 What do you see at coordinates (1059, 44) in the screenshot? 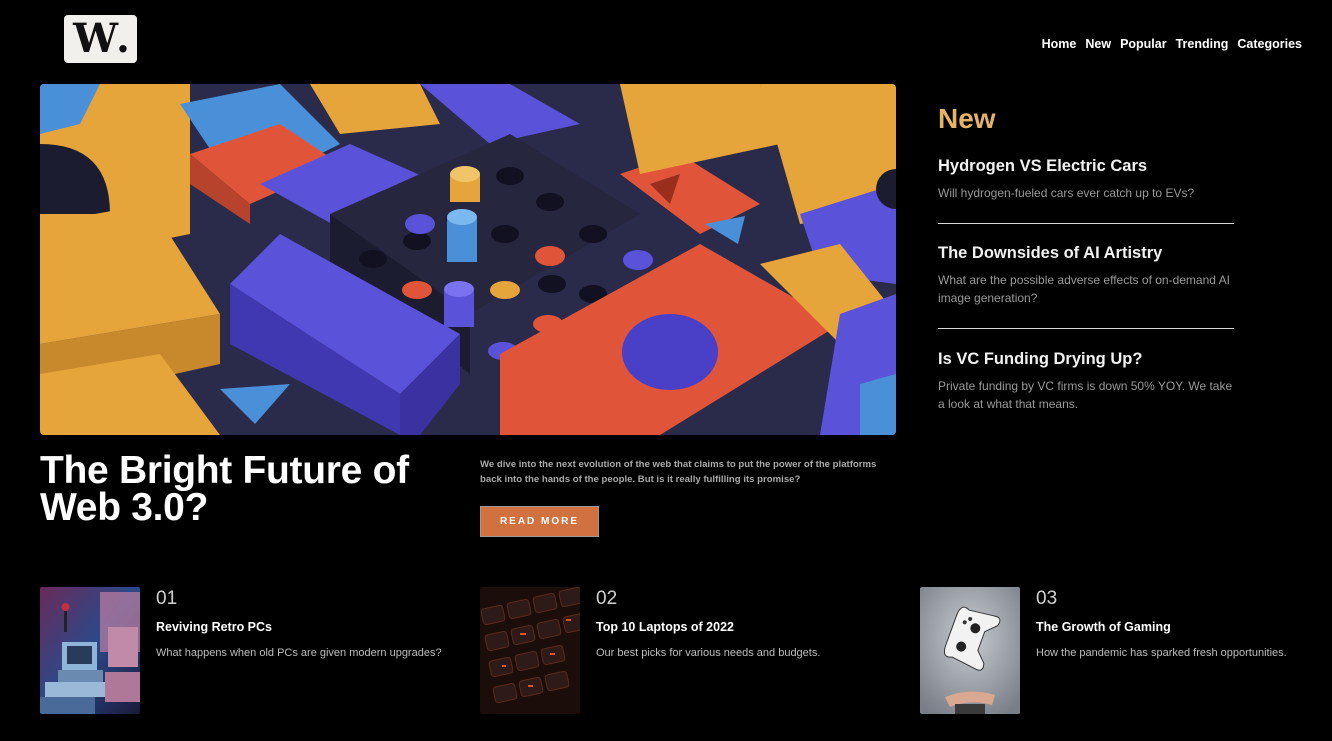
I see `nav-home: Home` at bounding box center [1059, 44].